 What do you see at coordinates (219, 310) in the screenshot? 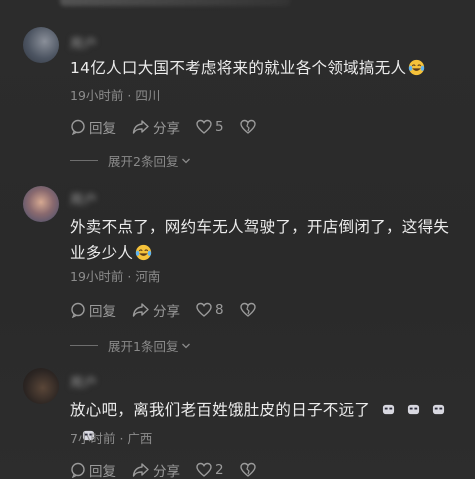
I see `like-count: 8` at bounding box center [219, 310].